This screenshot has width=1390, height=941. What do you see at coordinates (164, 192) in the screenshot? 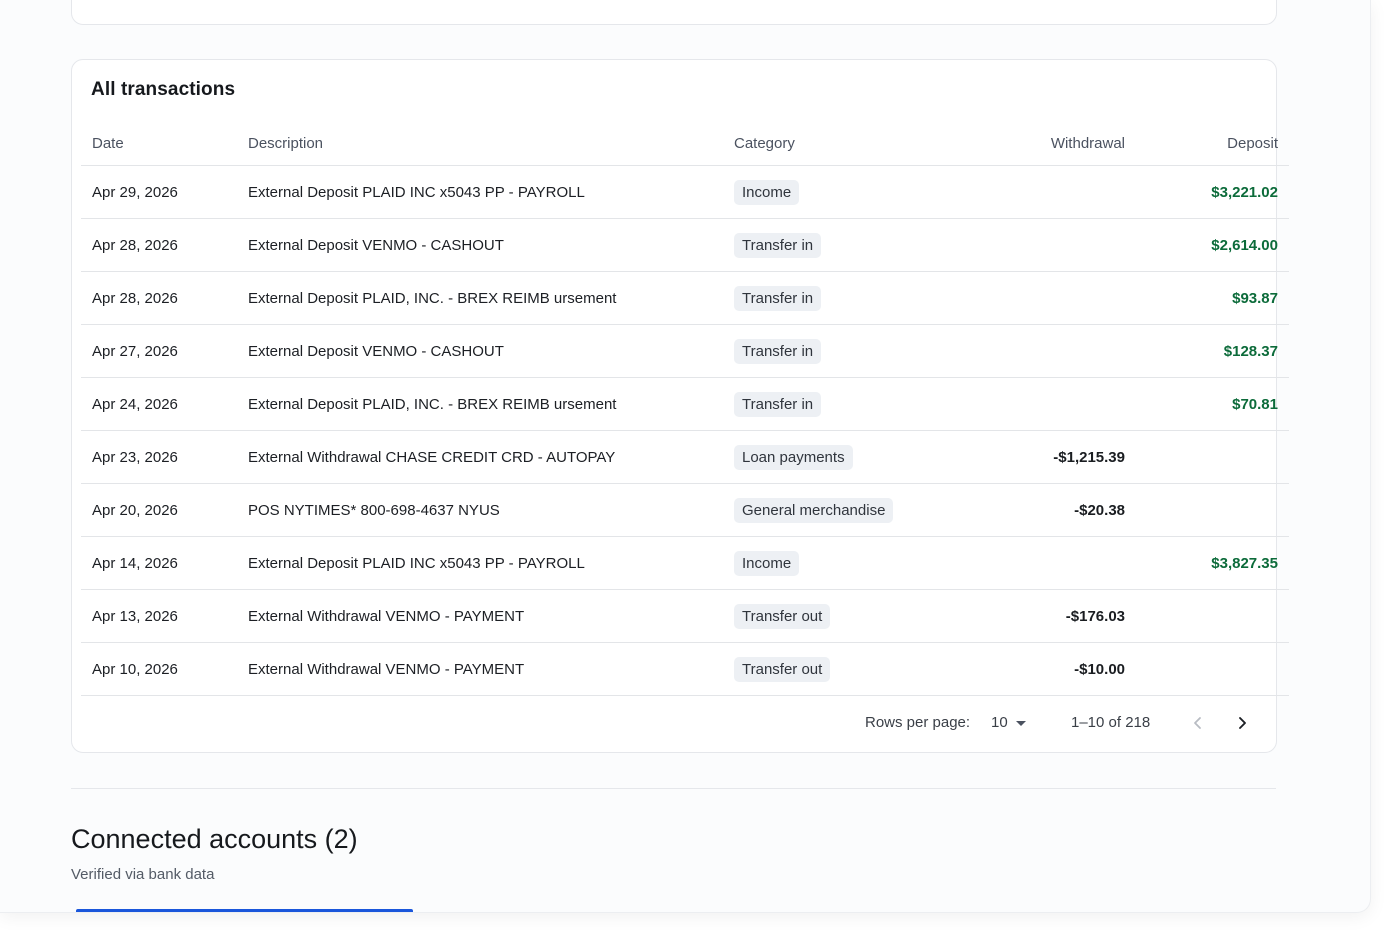
I see `cell-date: Apr 29, 2026` at bounding box center [164, 192].